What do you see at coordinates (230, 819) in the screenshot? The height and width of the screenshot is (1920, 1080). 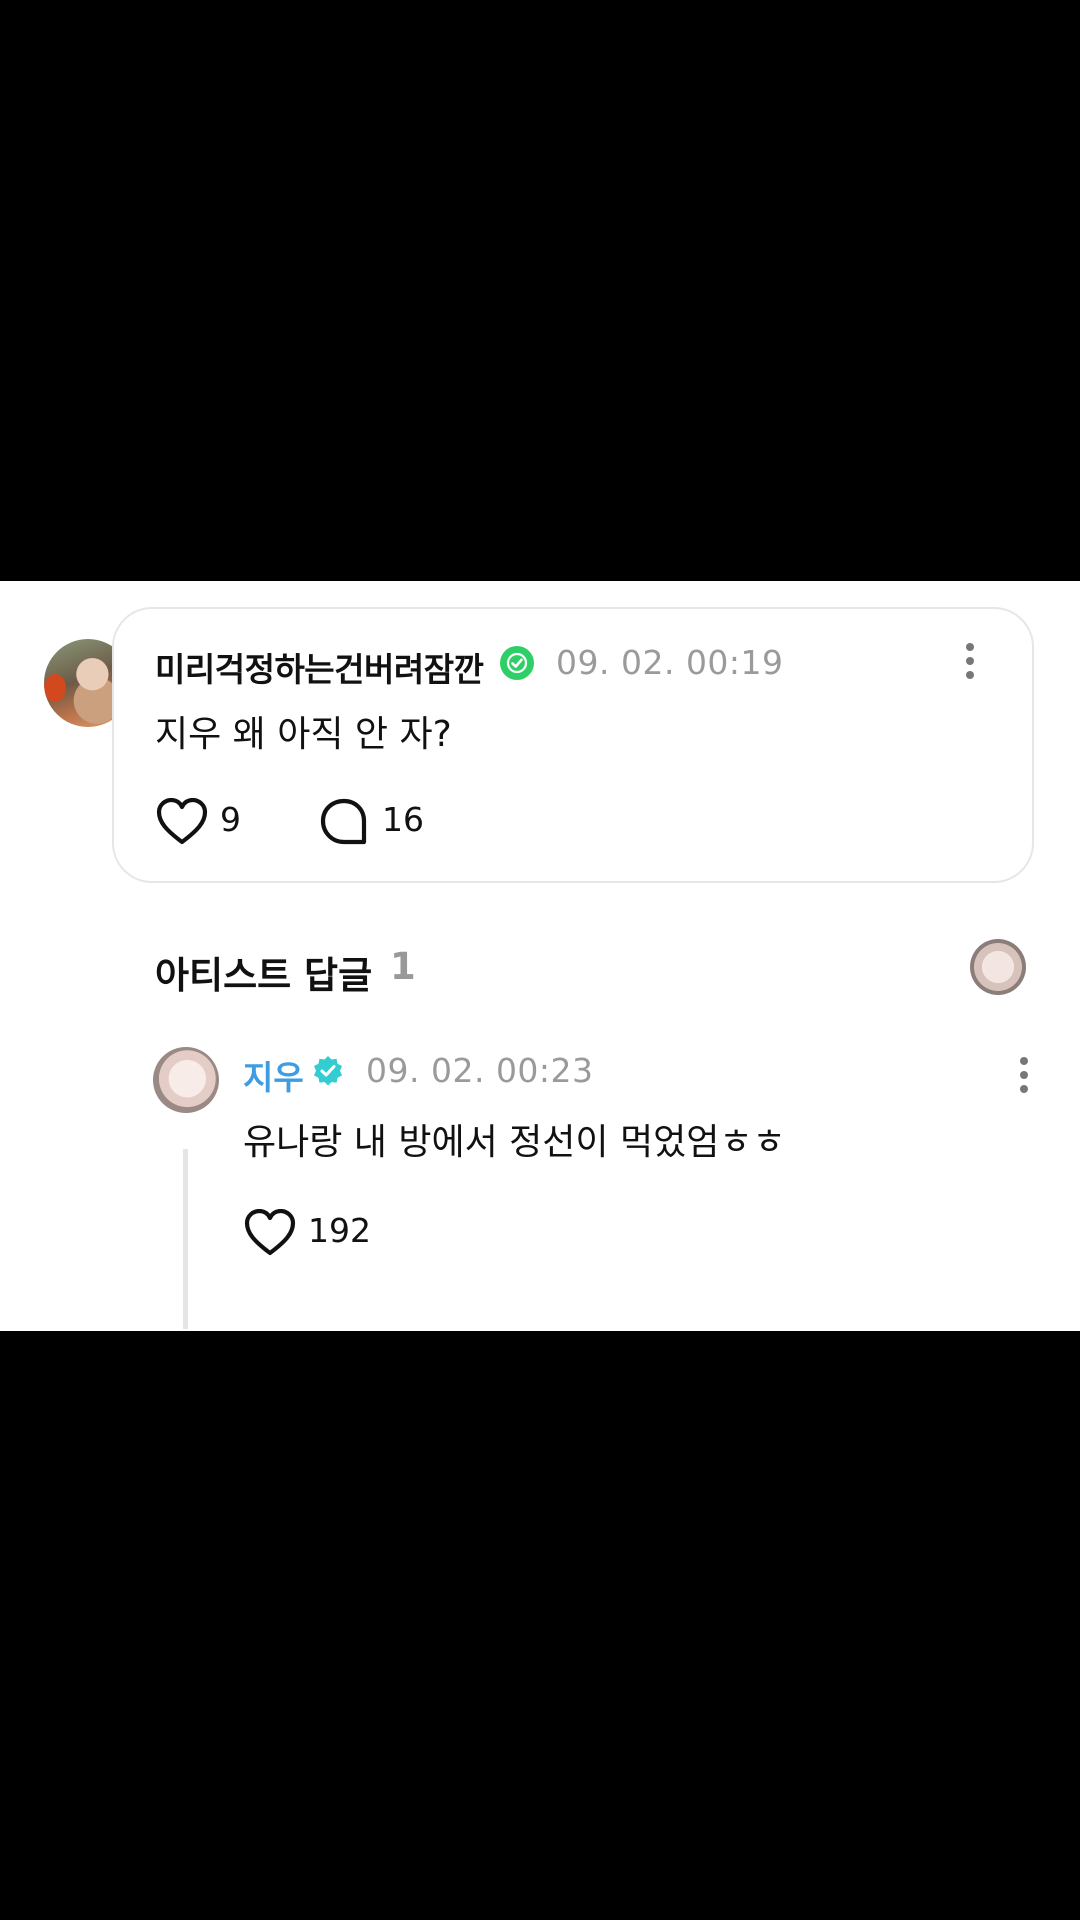 I see `post-like-count: 9` at bounding box center [230, 819].